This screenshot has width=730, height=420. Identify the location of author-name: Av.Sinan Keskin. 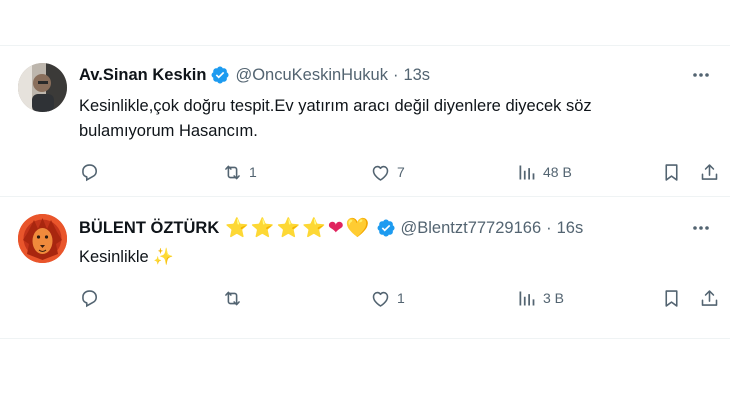
(142, 75).